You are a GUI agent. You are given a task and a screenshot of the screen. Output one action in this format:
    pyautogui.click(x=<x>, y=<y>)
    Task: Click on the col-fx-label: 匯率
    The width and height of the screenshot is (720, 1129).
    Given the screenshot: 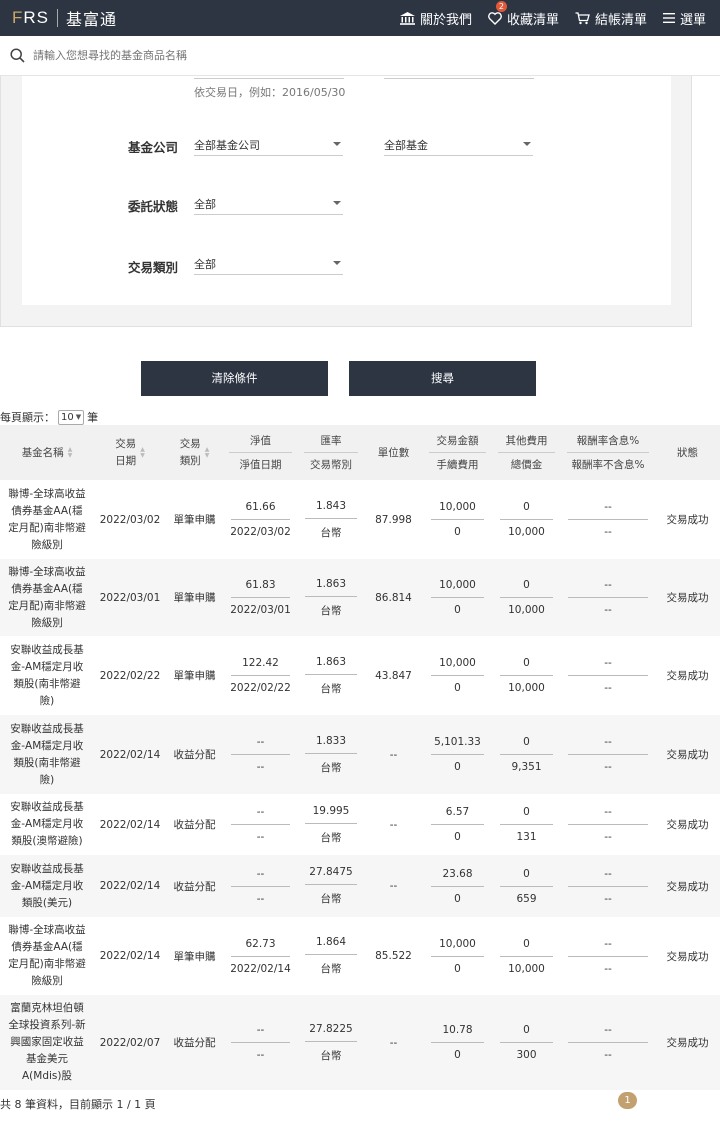 What is the action you would take?
    pyautogui.click(x=331, y=441)
    